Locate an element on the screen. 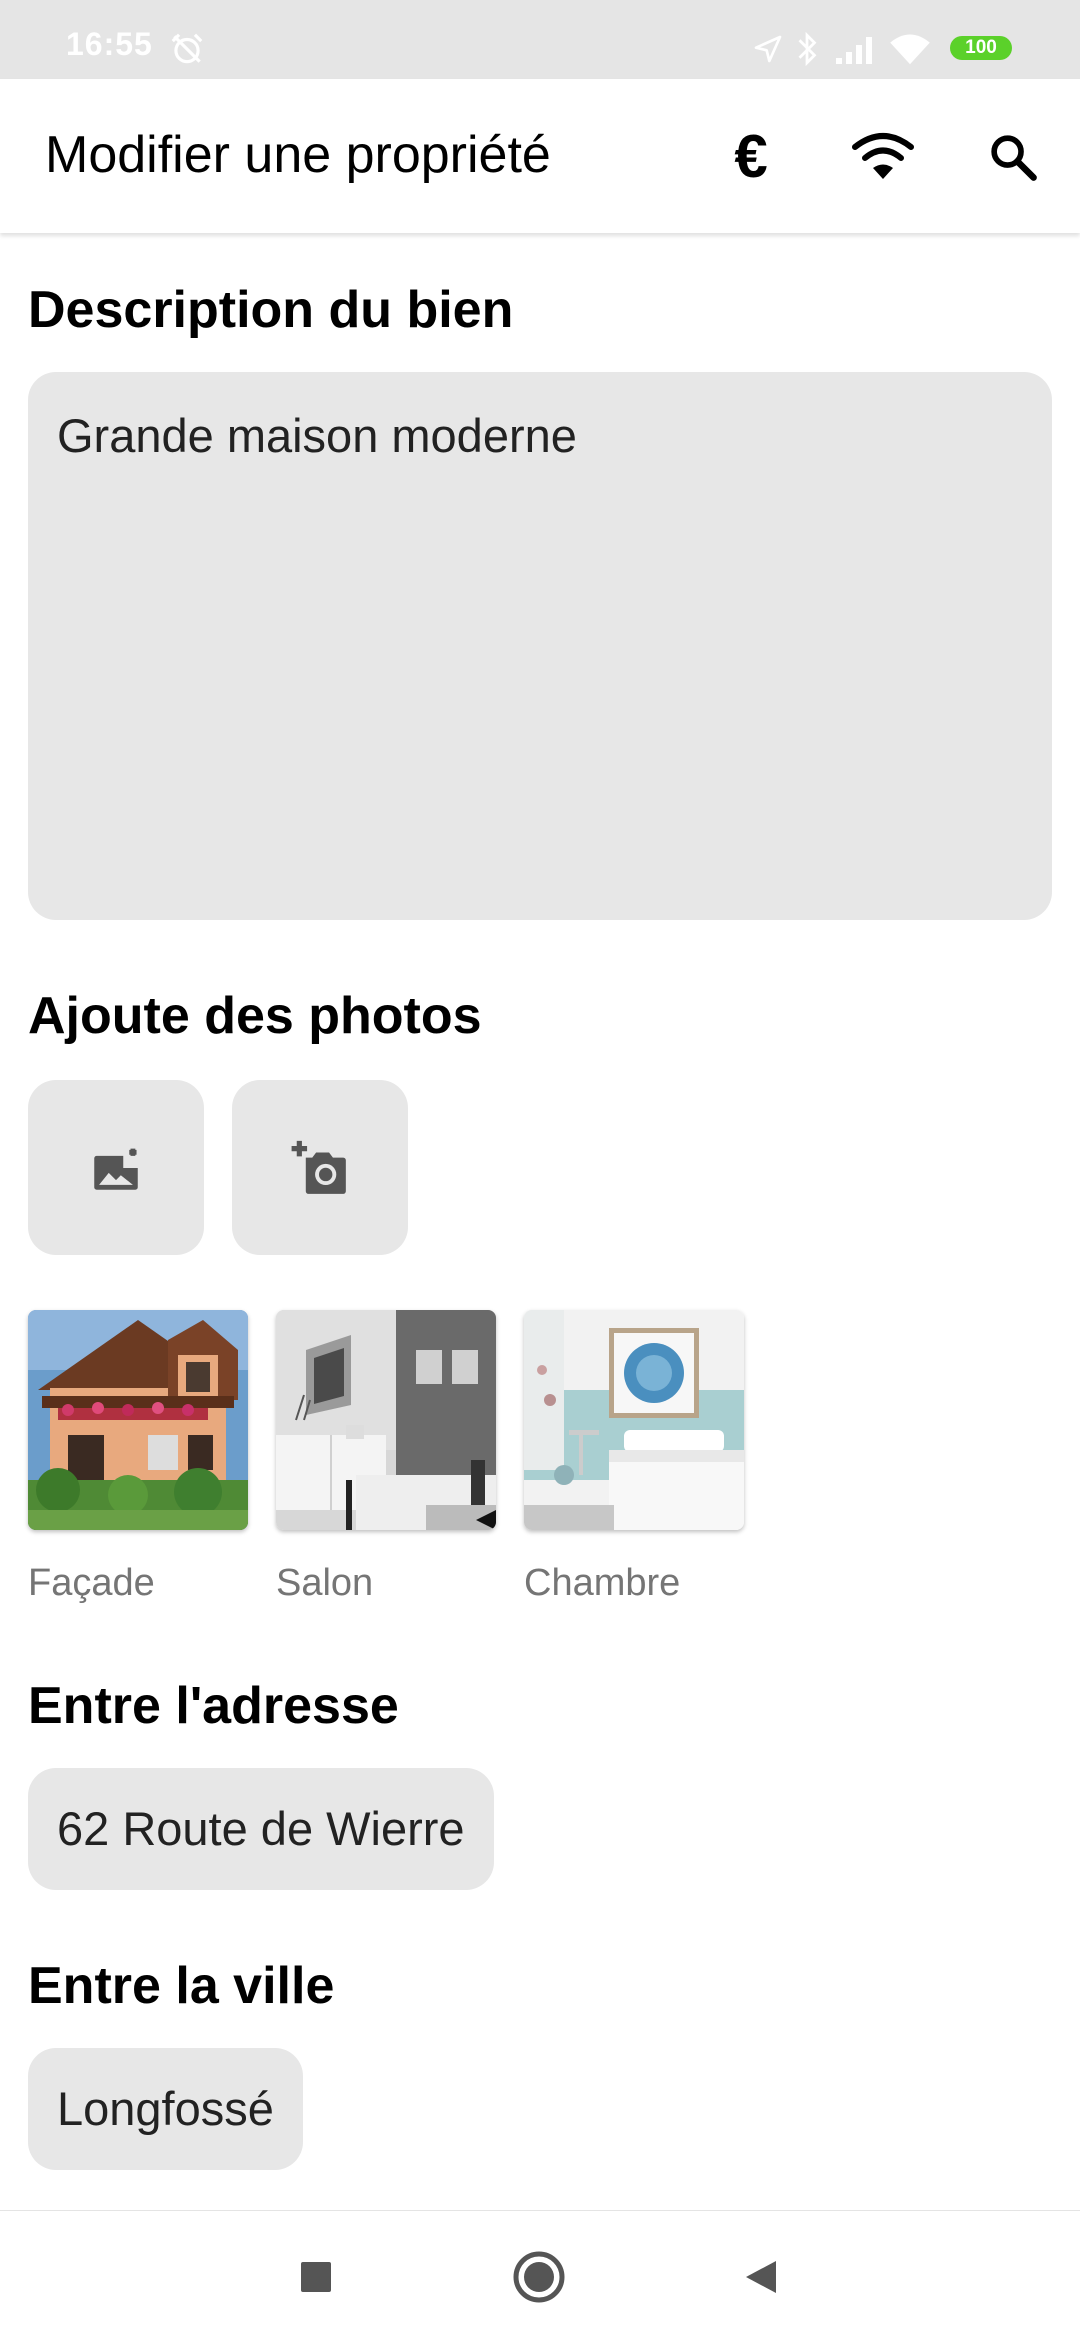 Image resolution: width=1080 pixels, height=2341 pixels. page-title: Modifier une propriété is located at coordinates (298, 155).